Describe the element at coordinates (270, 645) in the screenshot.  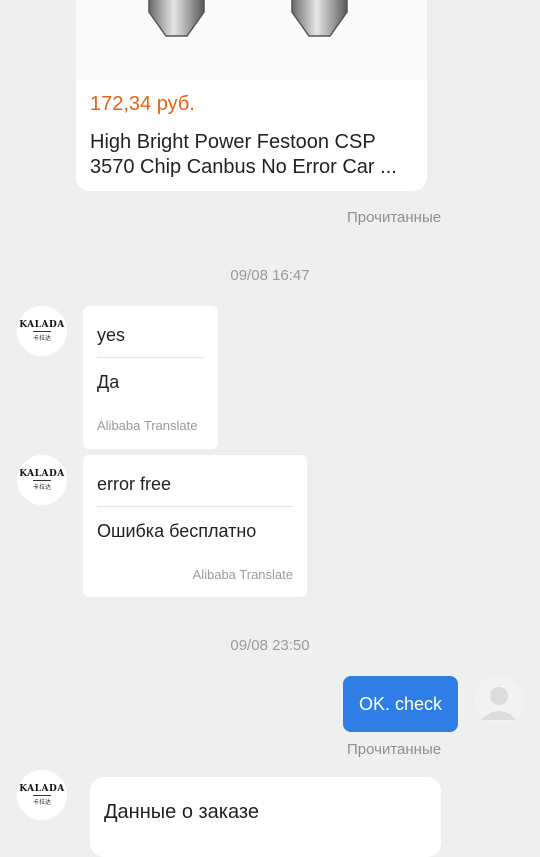
I see `timestamp: 09/08 23:50` at that location.